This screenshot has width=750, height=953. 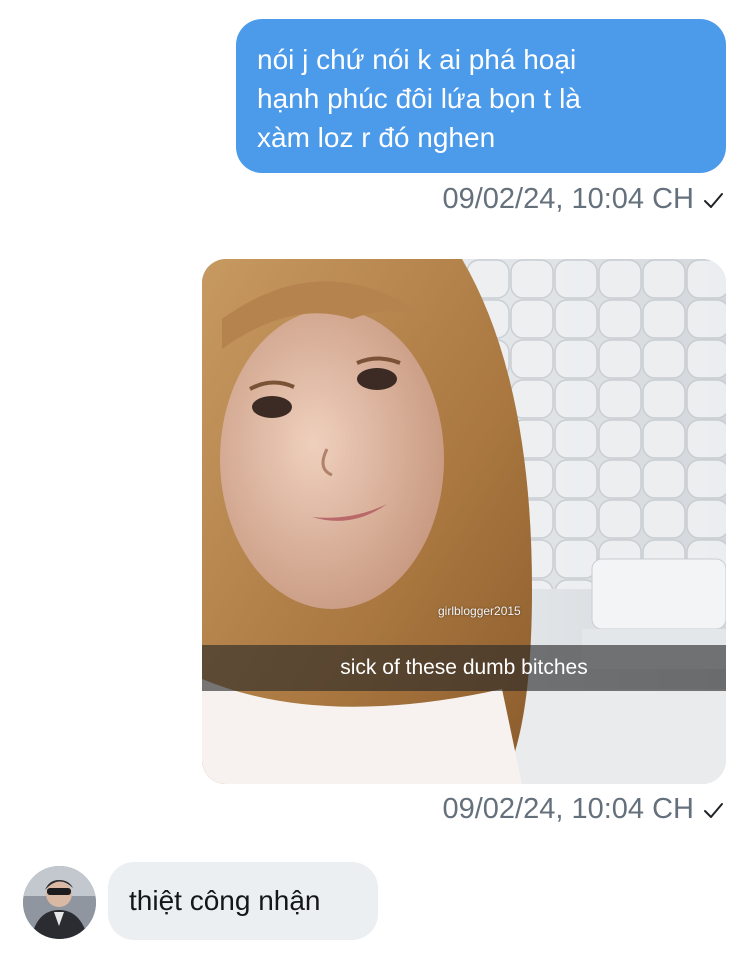 I want to click on incoming-message-bubble: thiệt công nhận, so click(x=243, y=901).